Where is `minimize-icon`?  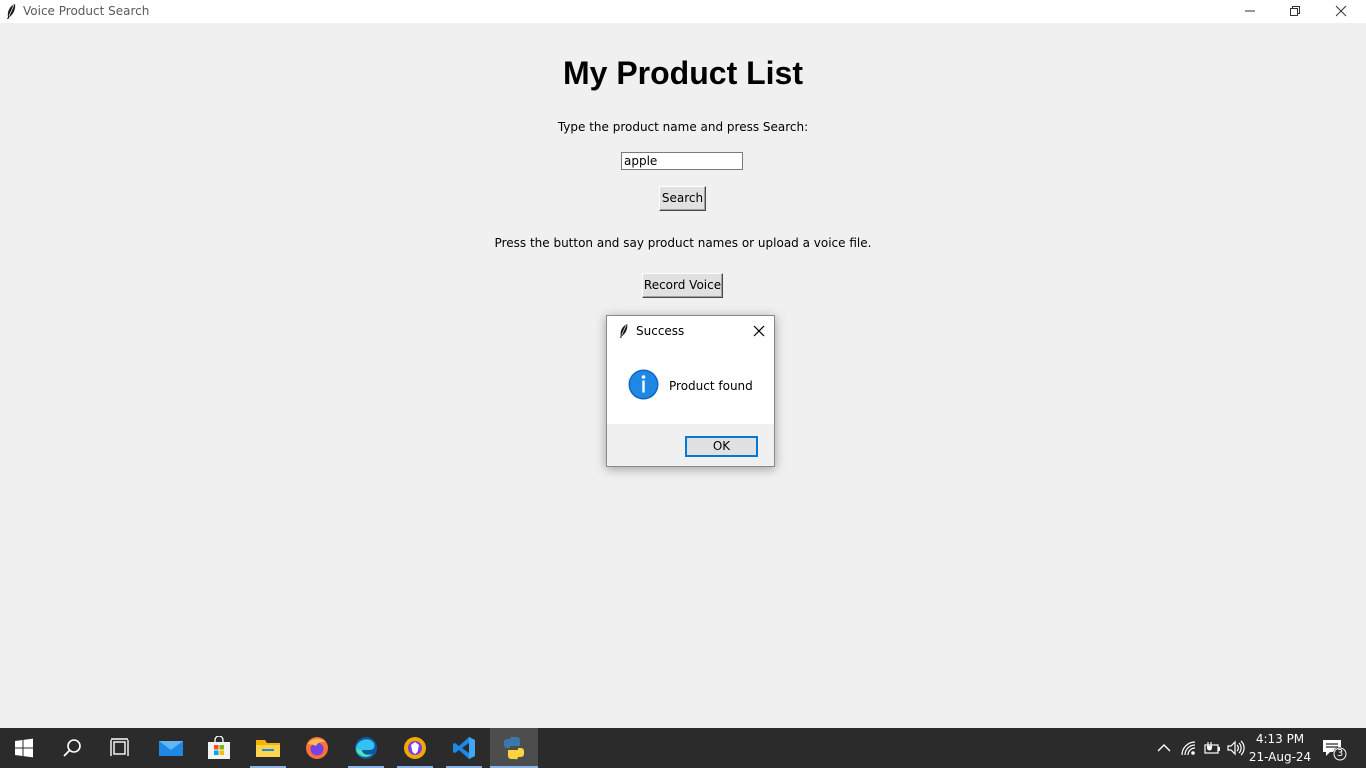
minimize-icon is located at coordinates (1250, 11).